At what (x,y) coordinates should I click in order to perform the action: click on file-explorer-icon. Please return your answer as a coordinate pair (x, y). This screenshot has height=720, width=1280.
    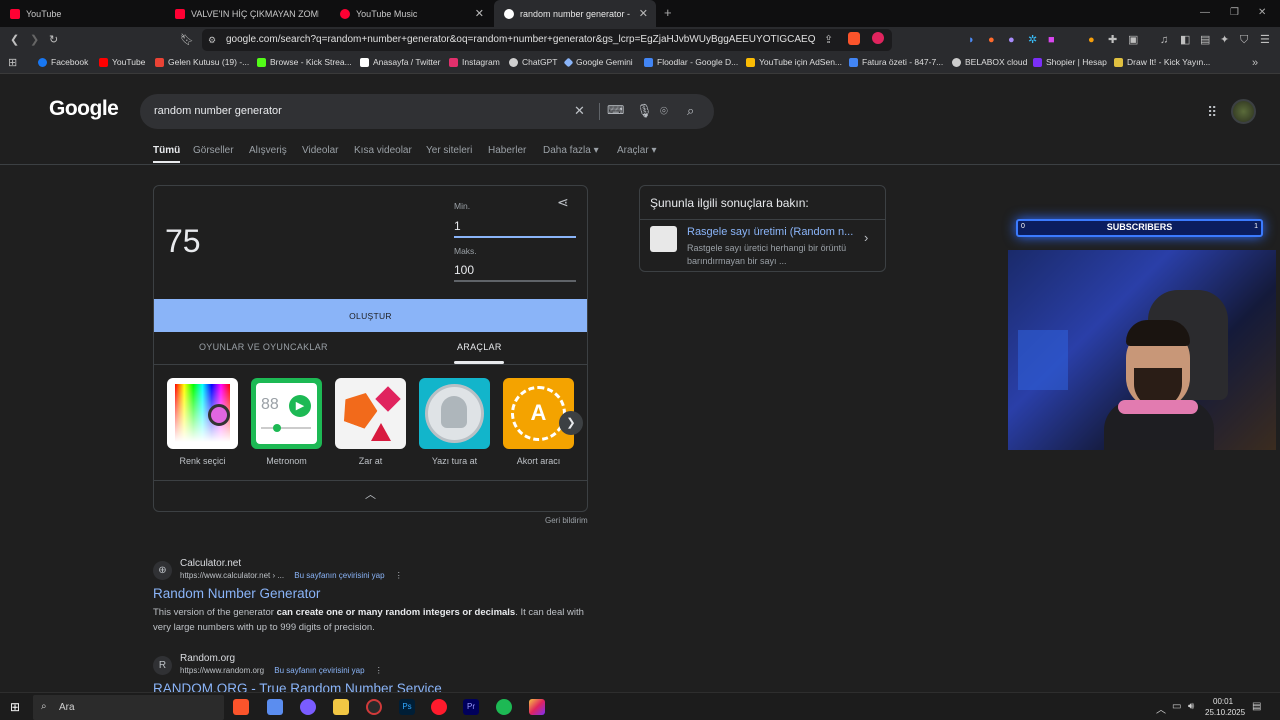
    Looking at the image, I should click on (341, 707).